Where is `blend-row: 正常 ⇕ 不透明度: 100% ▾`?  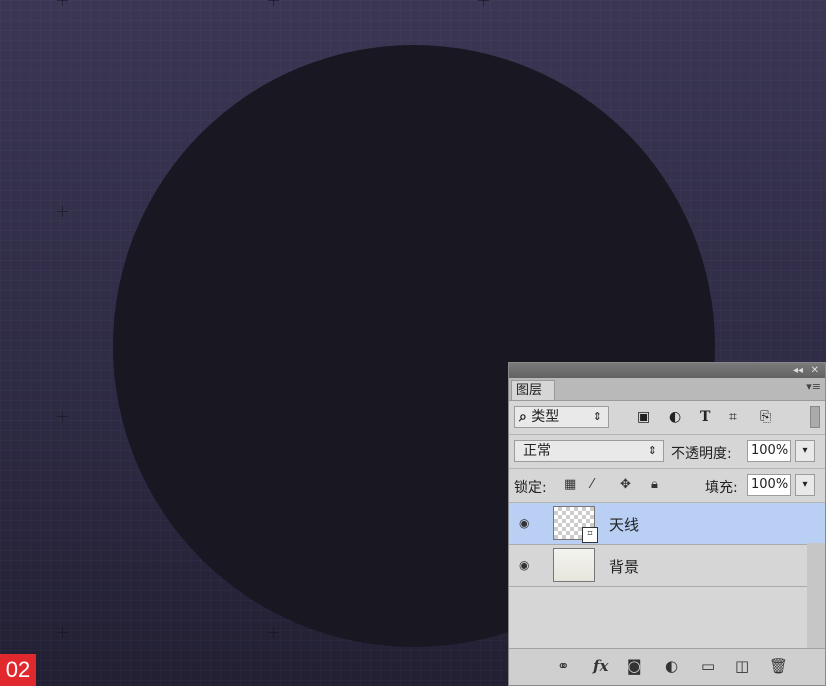
blend-row: 正常 ⇕ 不透明度: 100% ▾ is located at coordinates (667, 452).